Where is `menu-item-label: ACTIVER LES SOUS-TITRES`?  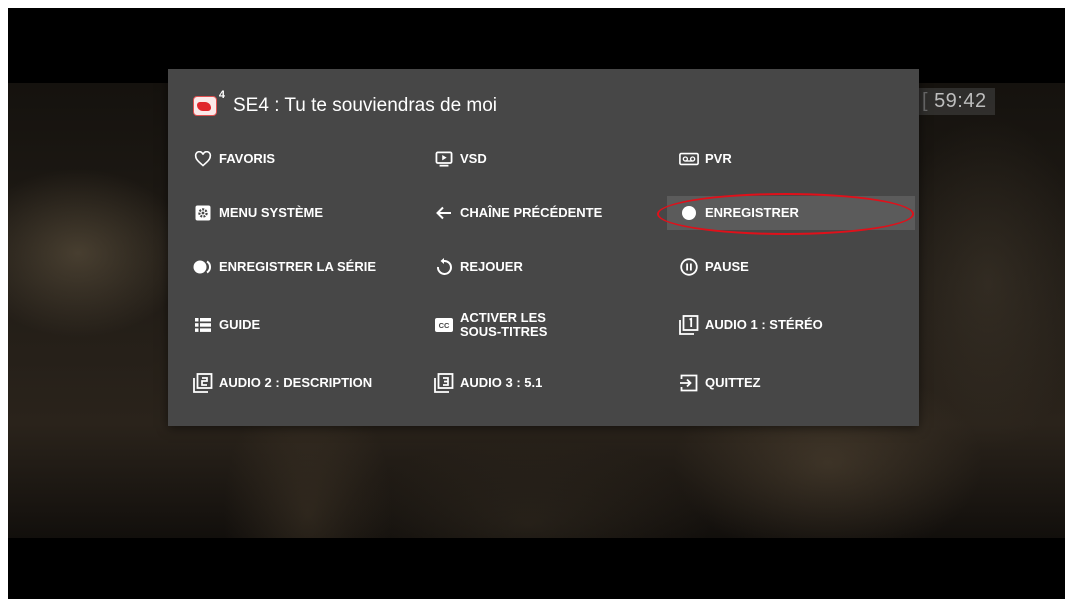
menu-item-label: ACTIVER LES SOUS-TITRES is located at coordinates (504, 324).